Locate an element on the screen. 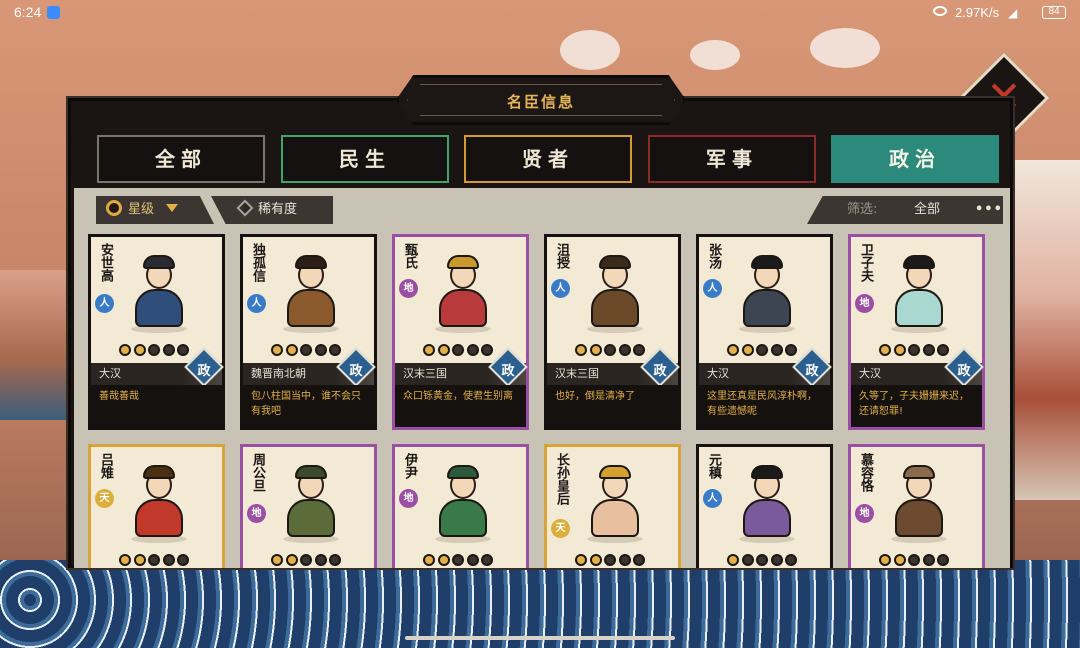 This screenshot has height=648, width=1080. minister-card: 沮授人汉末三国政也好，倒是清净了 is located at coordinates (612, 332).